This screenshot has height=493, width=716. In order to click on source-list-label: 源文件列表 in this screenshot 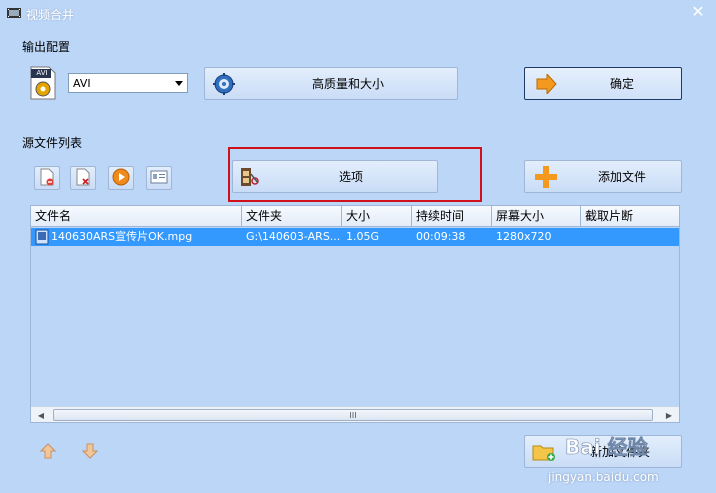, I will do `click(52, 143)`.